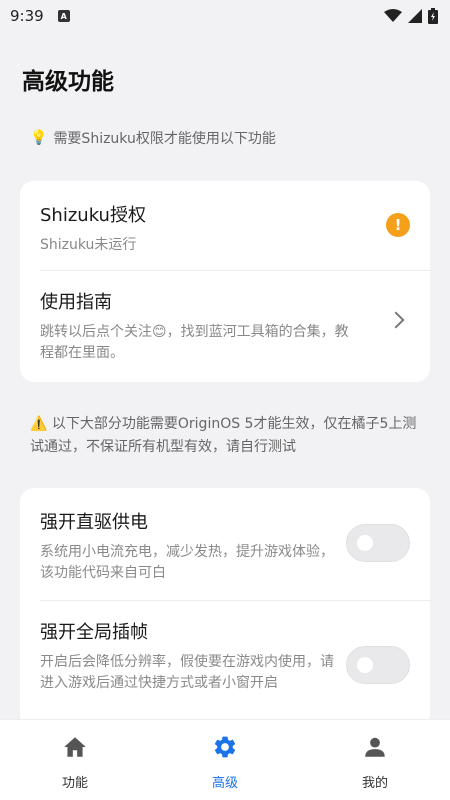  I want to click on notification-a-icon: A, so click(63, 16).